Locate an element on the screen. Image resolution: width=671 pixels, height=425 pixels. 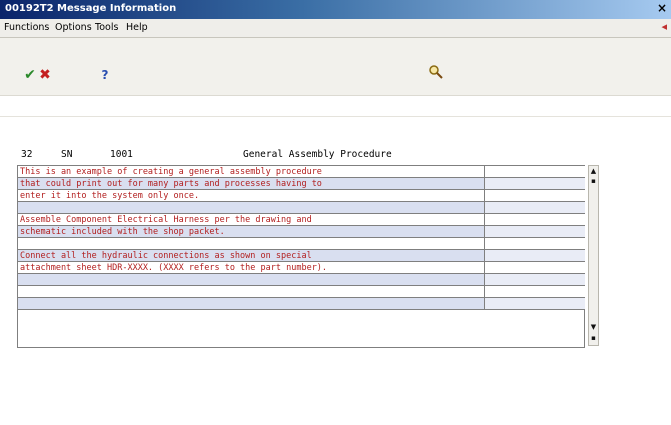
header-number: 1001 is located at coordinates (121, 154).